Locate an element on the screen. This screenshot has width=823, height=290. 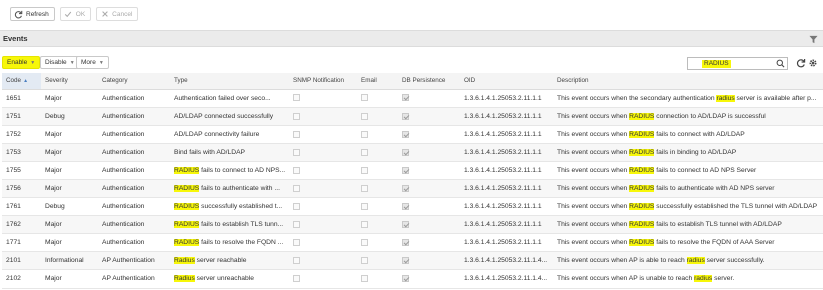
code-cell: 1751 is located at coordinates (21, 116).